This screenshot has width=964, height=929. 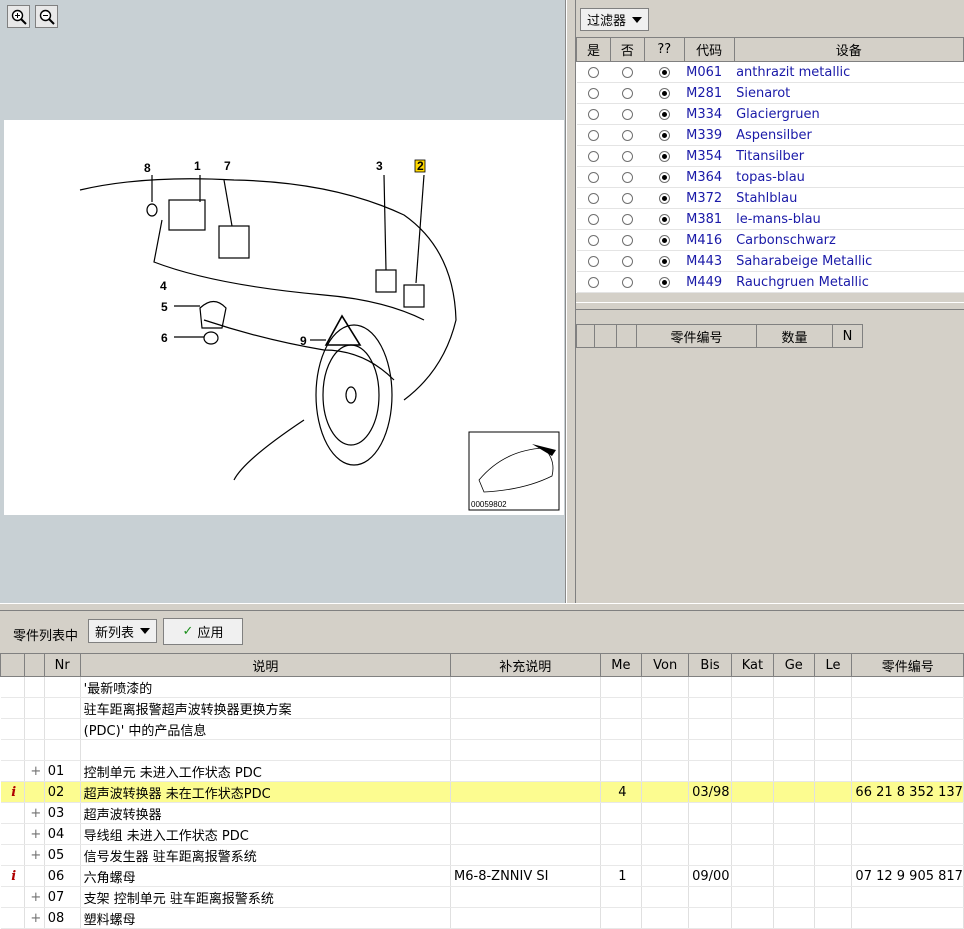 What do you see at coordinates (482, 729) in the screenshot?
I see `parts-row: (PDC)' 中的产品信息` at bounding box center [482, 729].